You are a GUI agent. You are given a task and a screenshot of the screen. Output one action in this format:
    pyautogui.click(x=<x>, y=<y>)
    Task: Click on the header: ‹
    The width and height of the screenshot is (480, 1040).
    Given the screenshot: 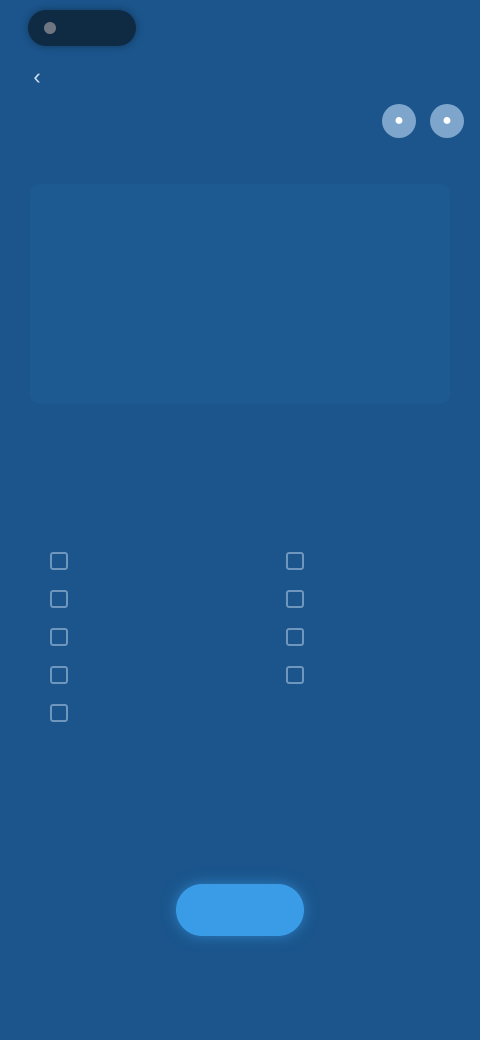 What is the action you would take?
    pyautogui.click(x=240, y=76)
    